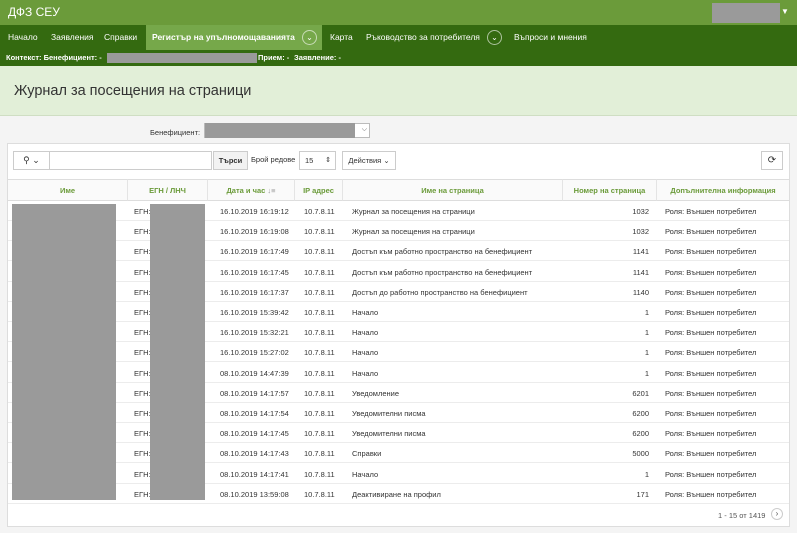  Describe the element at coordinates (640, 413) in the screenshot. I see `page-number-cell: 6200` at that location.